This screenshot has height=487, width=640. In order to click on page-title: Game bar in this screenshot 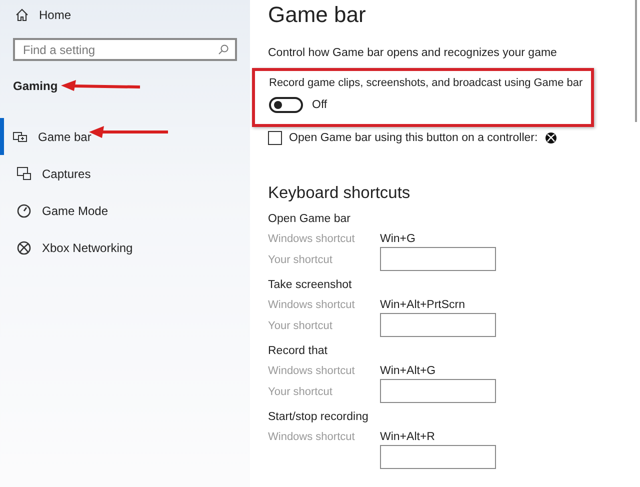, I will do `click(317, 15)`.